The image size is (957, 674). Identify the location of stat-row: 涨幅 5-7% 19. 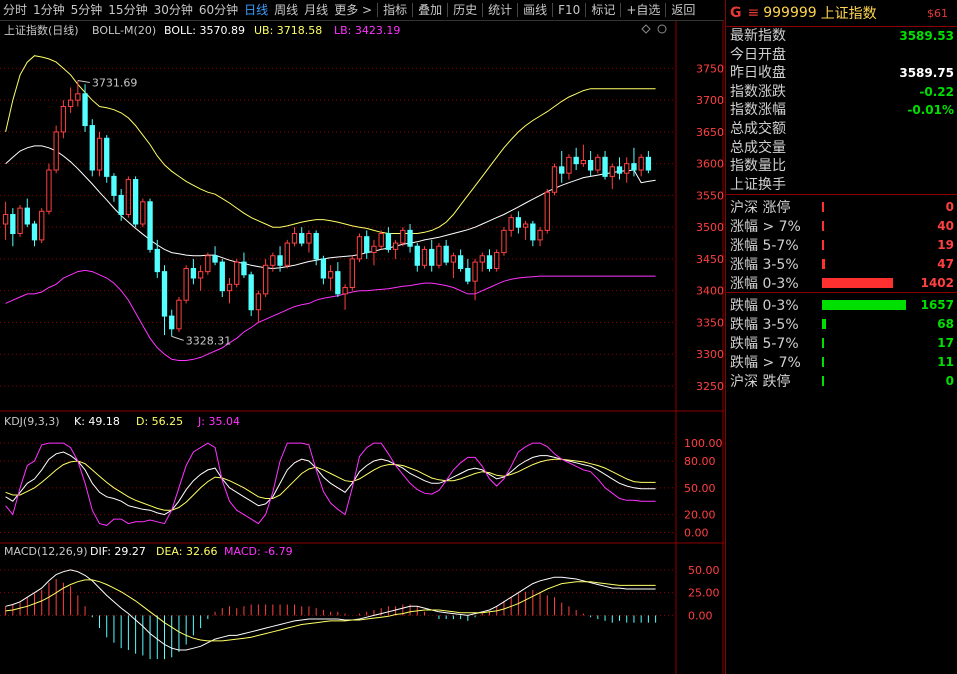
(841, 244).